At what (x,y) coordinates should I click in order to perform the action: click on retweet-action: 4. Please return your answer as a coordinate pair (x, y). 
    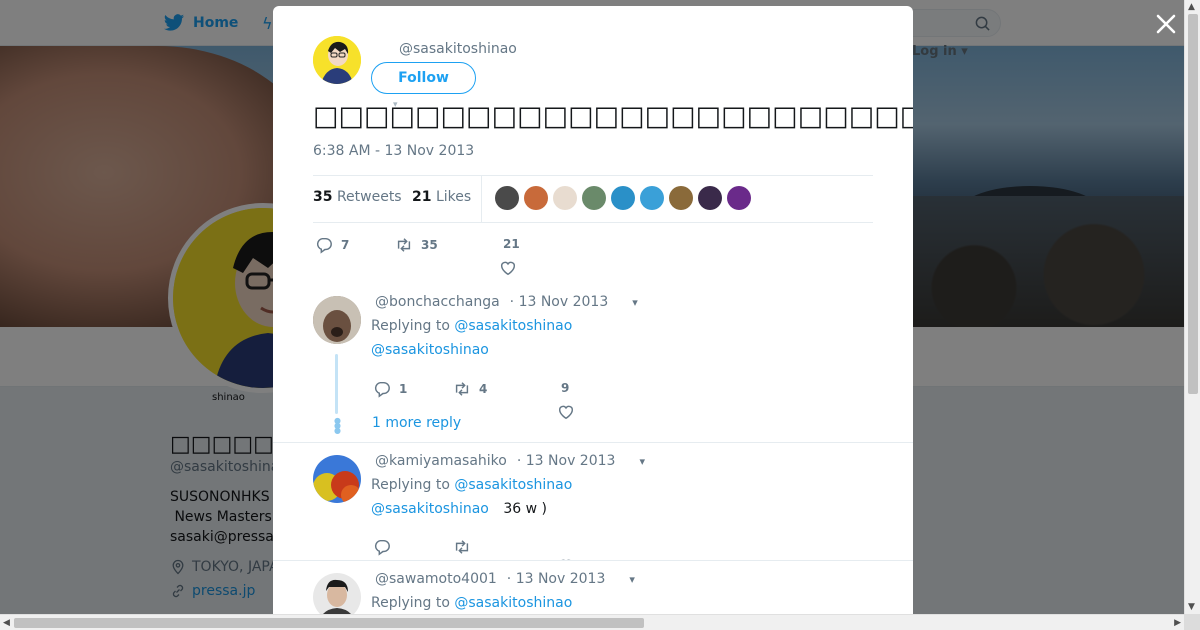
    Looking at the image, I should click on (470, 389).